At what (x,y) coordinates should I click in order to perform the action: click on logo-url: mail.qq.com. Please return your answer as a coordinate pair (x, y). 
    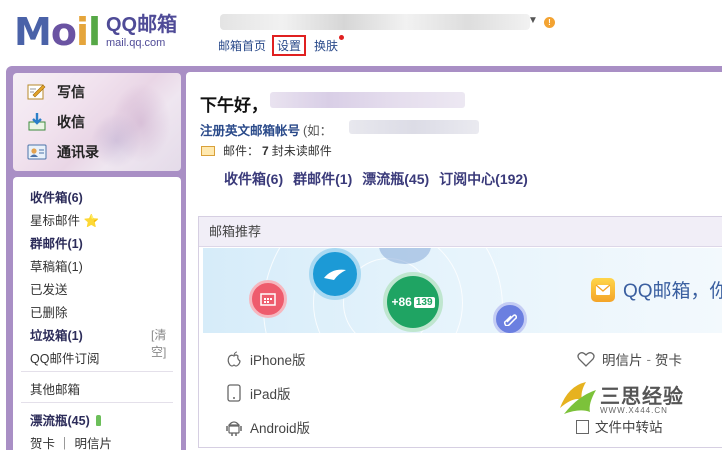
    Looking at the image, I should click on (136, 43).